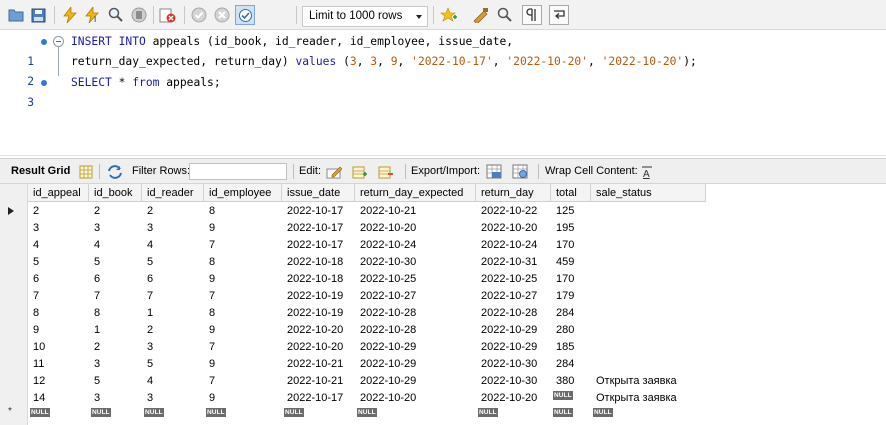  I want to click on cell-issue-date: 2022-10-17, so click(318, 245).